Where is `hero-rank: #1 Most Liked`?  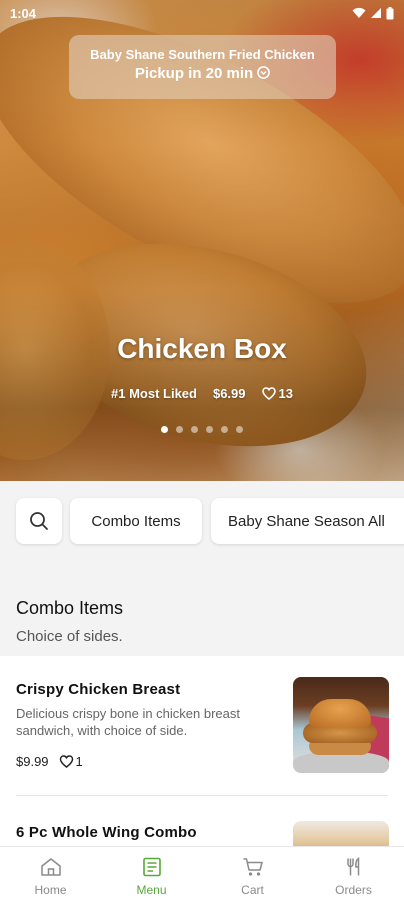
hero-rank: #1 Most Liked is located at coordinates (154, 393).